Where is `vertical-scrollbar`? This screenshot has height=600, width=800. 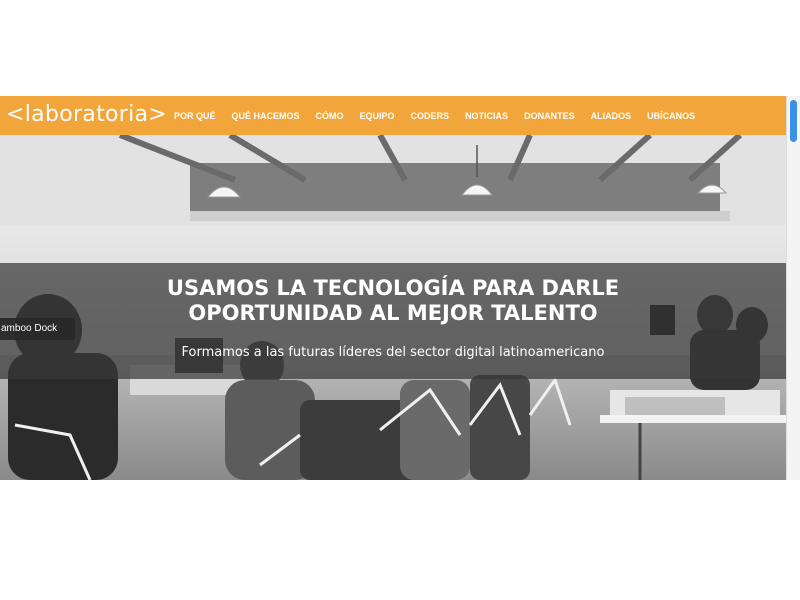 vertical-scrollbar is located at coordinates (793, 288).